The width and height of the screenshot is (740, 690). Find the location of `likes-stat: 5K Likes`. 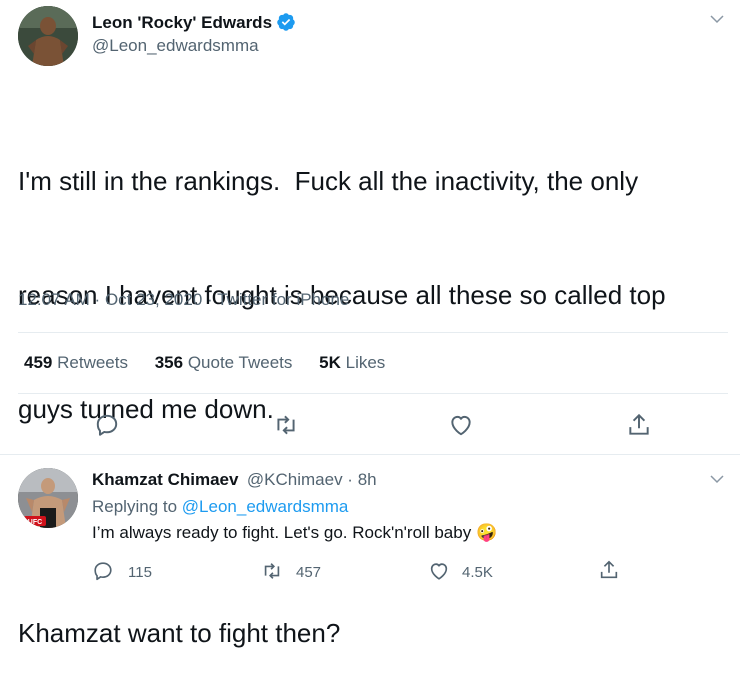

likes-stat: 5K Likes is located at coordinates (352, 362).